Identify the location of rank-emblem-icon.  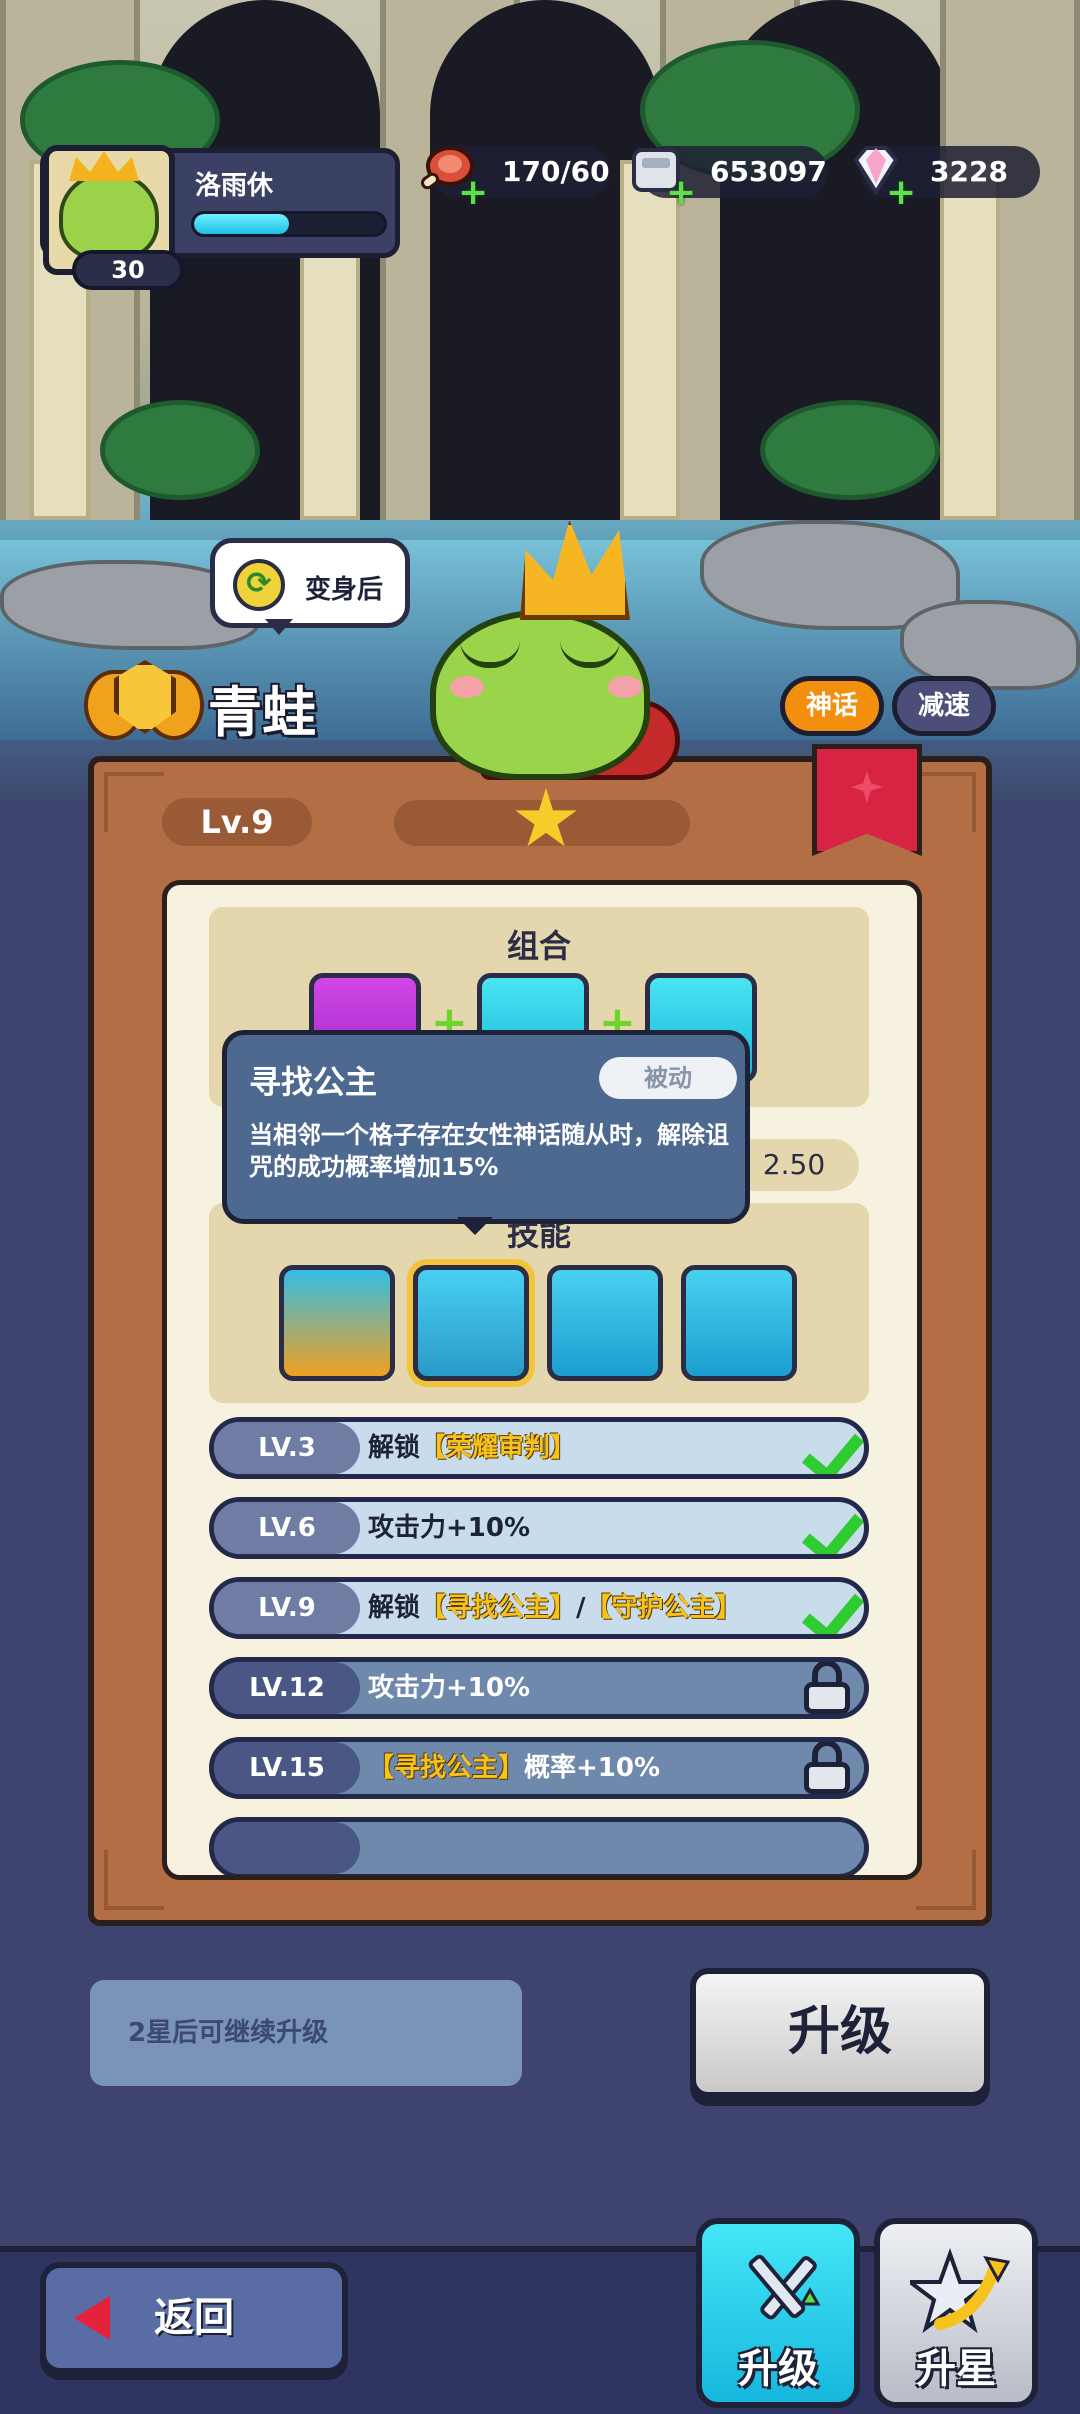
(144, 705).